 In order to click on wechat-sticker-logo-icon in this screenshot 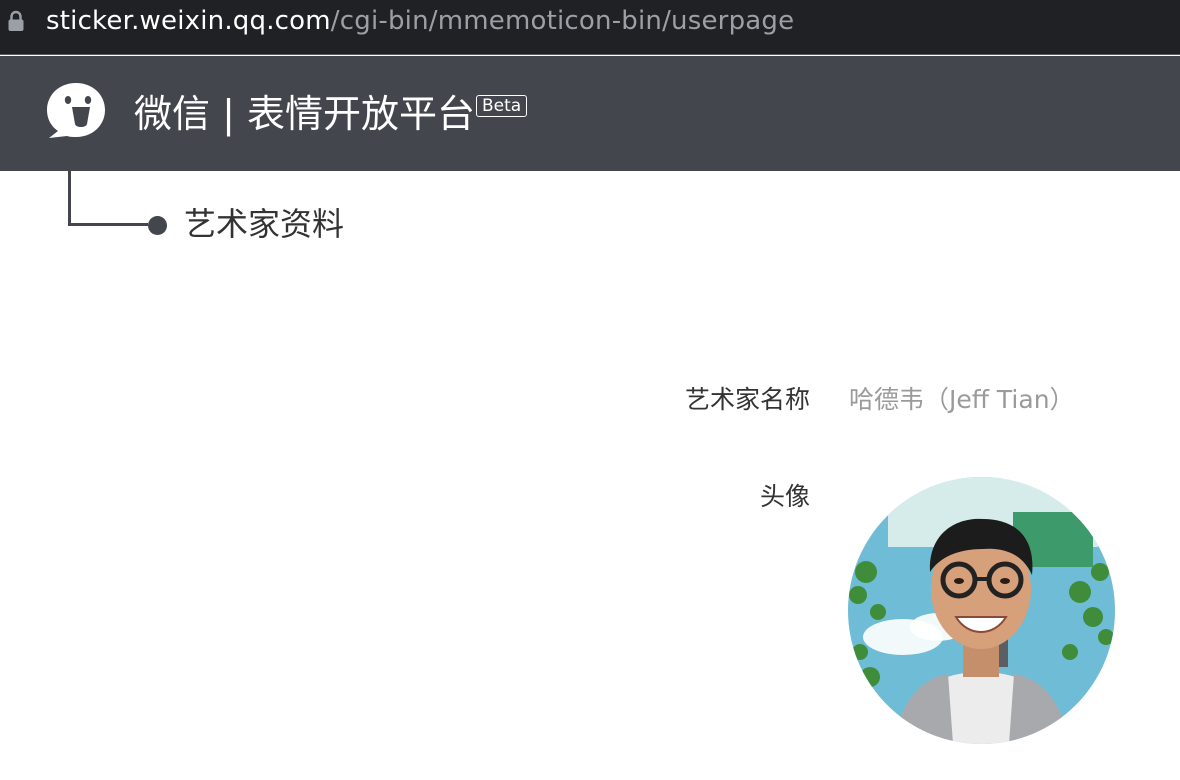, I will do `click(76, 111)`.